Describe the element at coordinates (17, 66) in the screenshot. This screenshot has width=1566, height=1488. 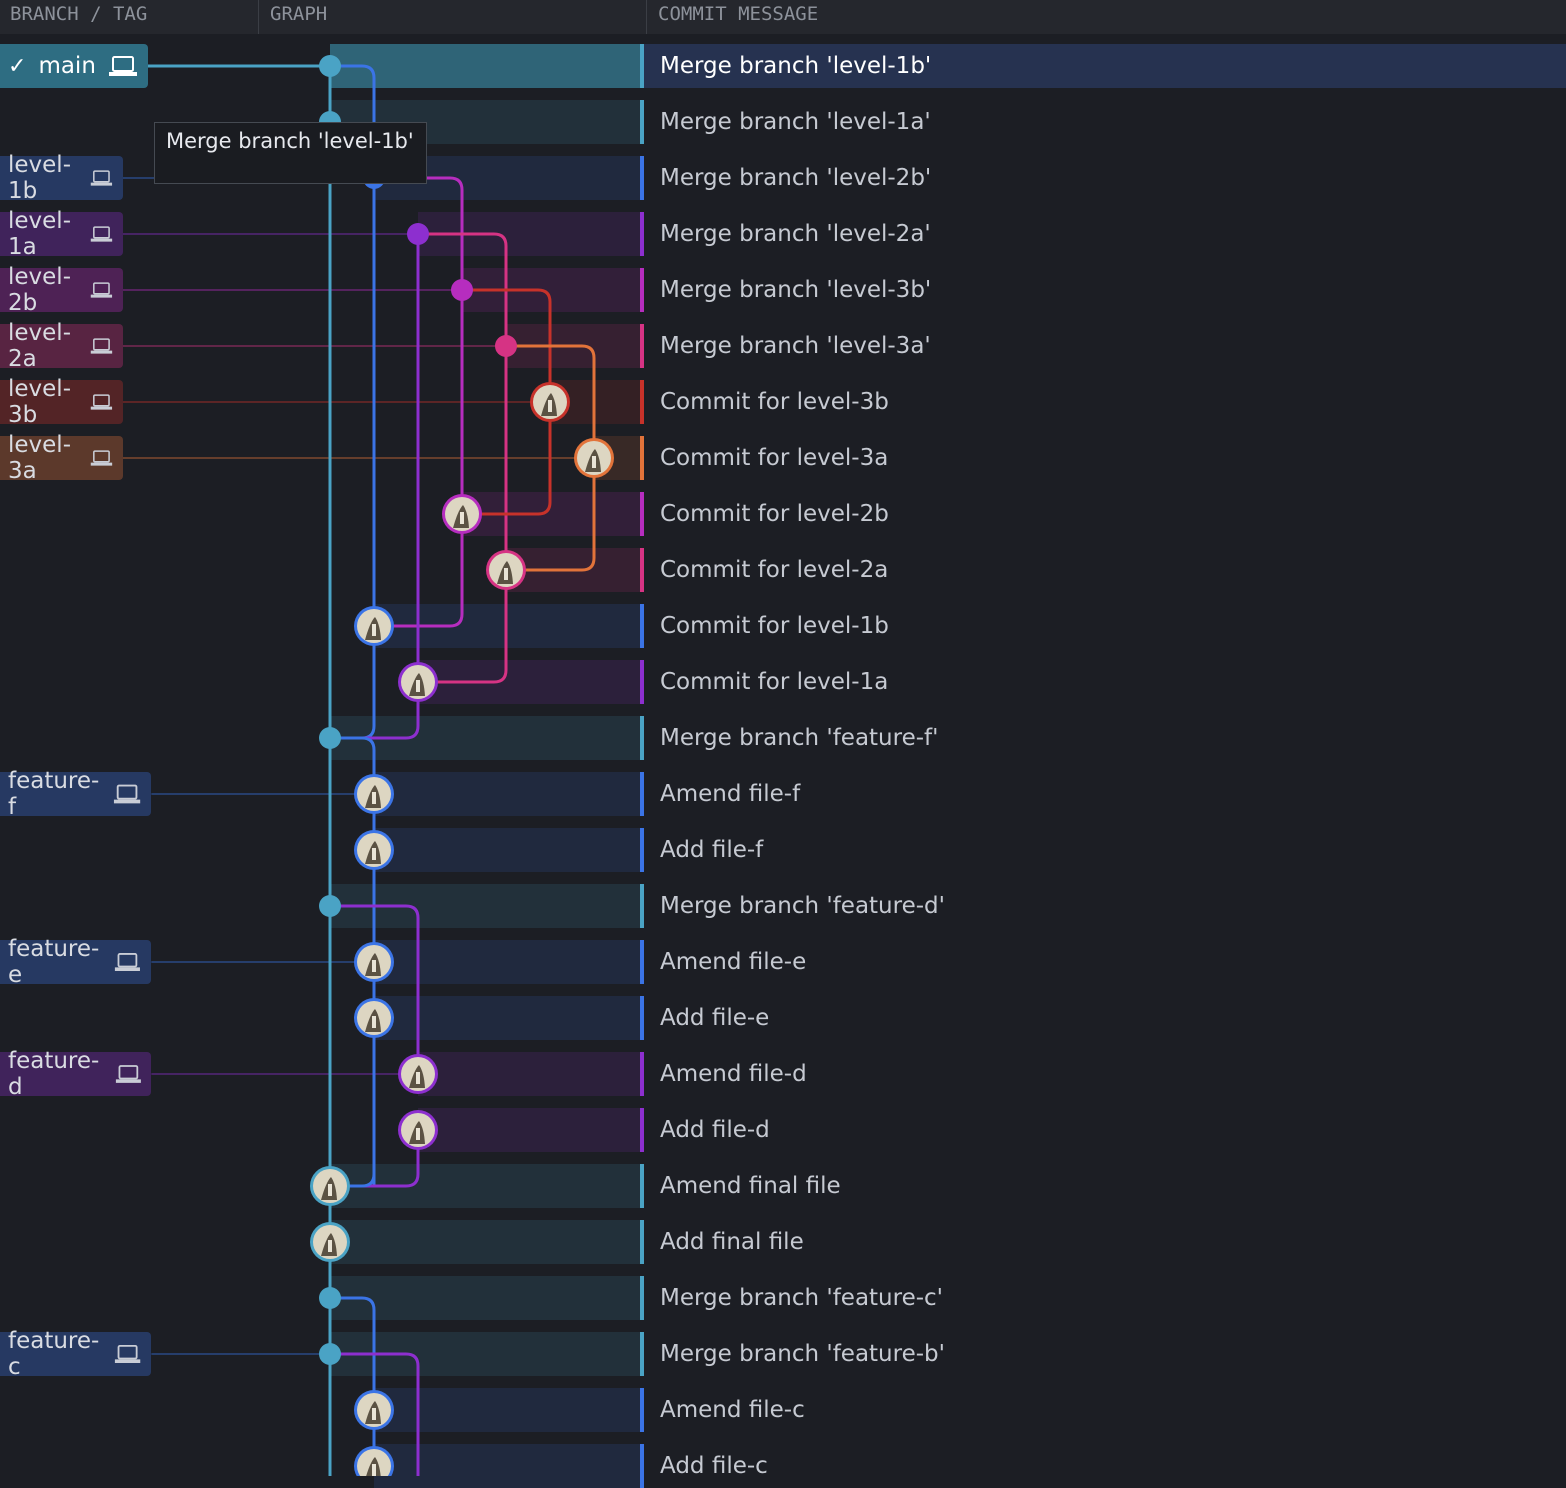
I see `checkmark-icon: ✓` at that location.